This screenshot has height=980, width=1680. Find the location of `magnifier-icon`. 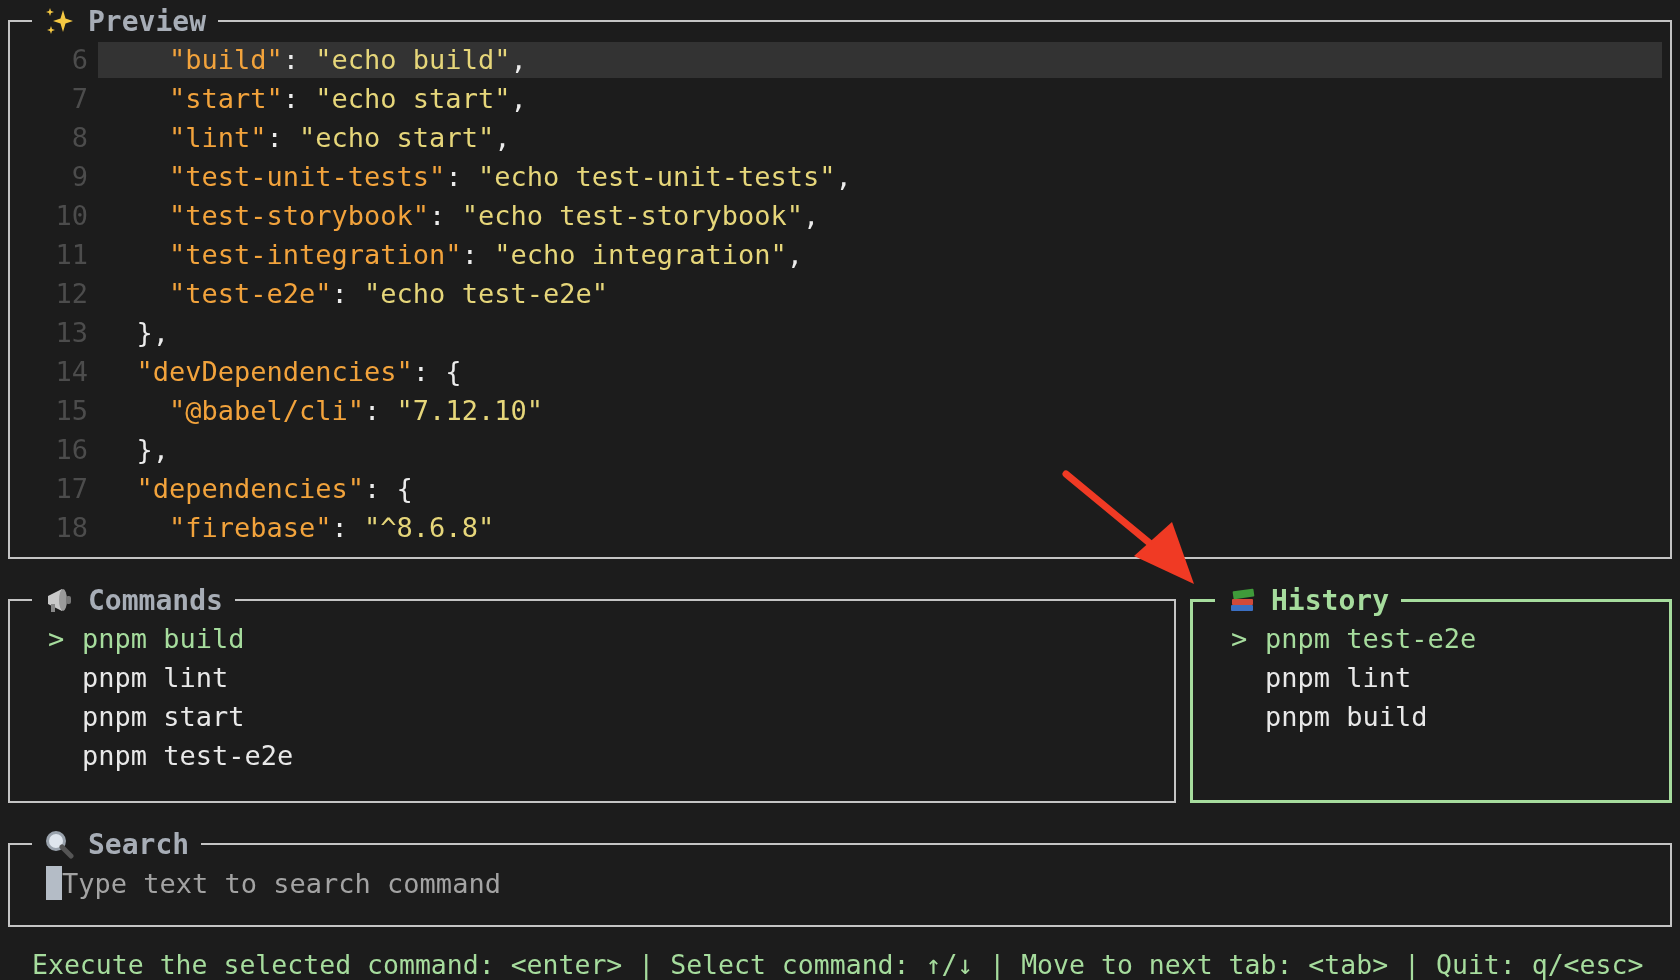

magnifier-icon is located at coordinates (59, 844).